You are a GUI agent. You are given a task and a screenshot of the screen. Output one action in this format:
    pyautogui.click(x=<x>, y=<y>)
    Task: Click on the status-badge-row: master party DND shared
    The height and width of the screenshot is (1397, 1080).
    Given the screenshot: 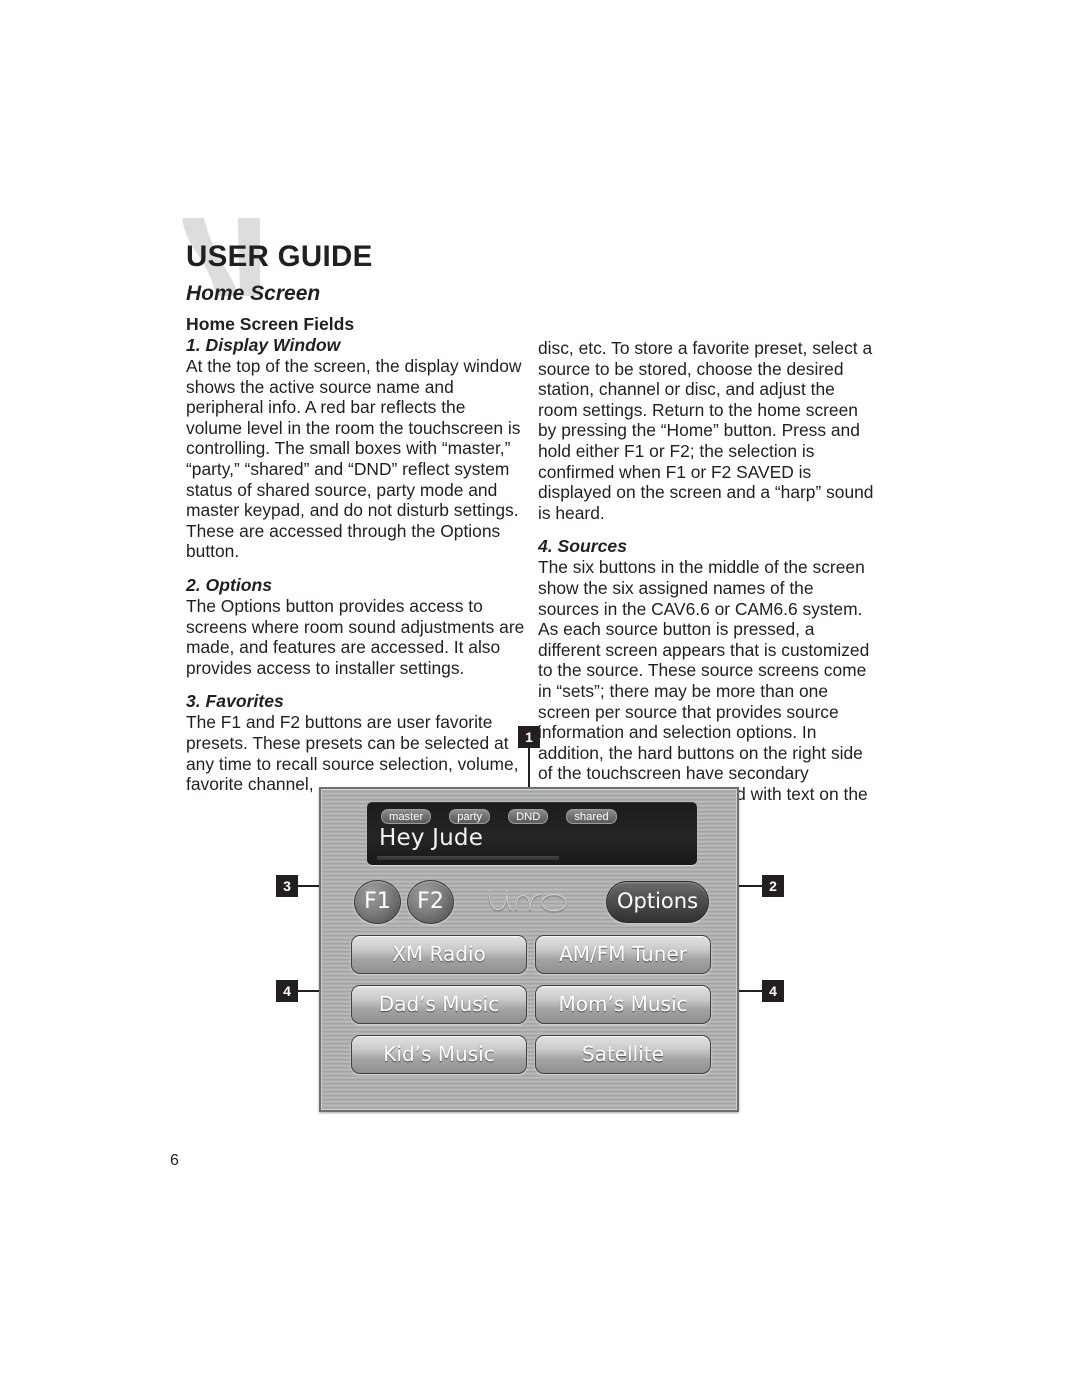 What is the action you would take?
    pyautogui.click(x=534, y=816)
    